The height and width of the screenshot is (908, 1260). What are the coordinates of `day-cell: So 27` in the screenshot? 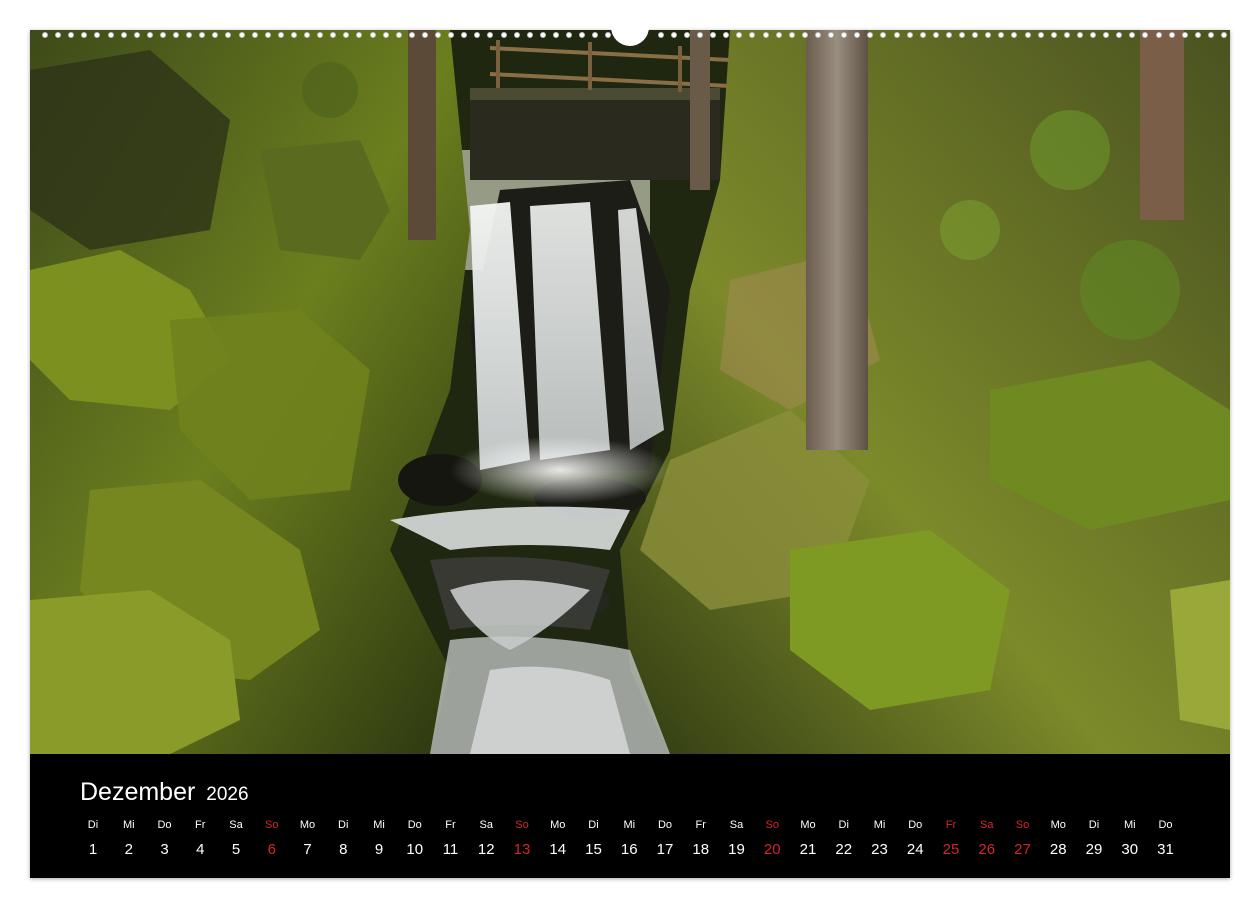 It's located at (1023, 839).